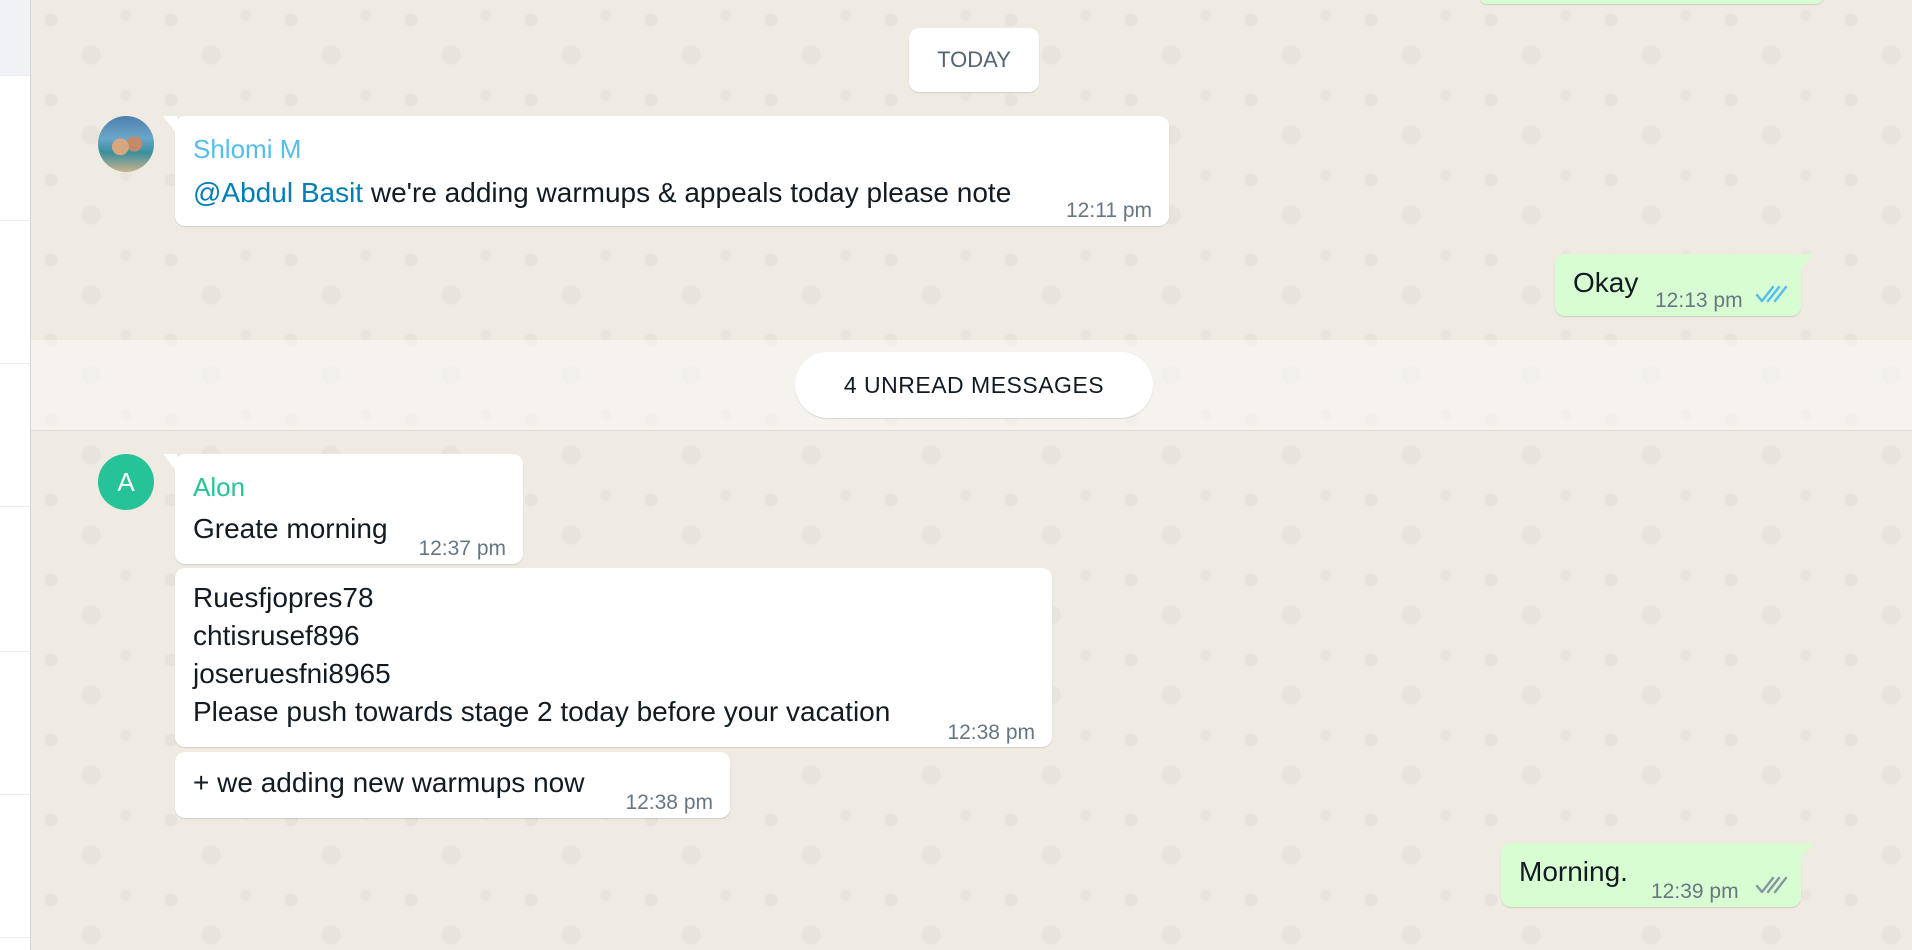 The height and width of the screenshot is (950, 1912). I want to click on message-bubble: Alon Greate morning 12:37 pm, so click(343, 509).